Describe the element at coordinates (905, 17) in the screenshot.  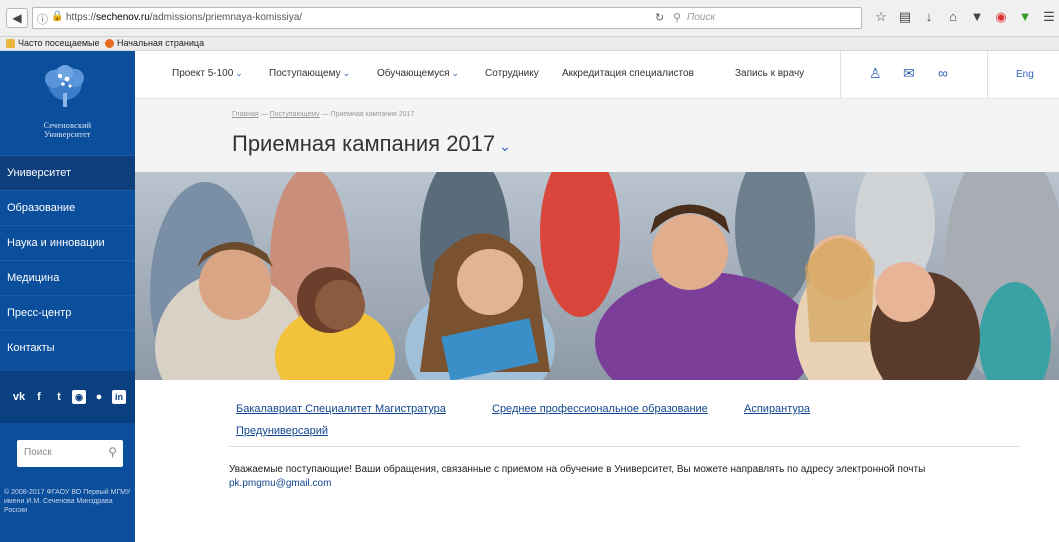
I see `reading-list-icon: ▤` at that location.